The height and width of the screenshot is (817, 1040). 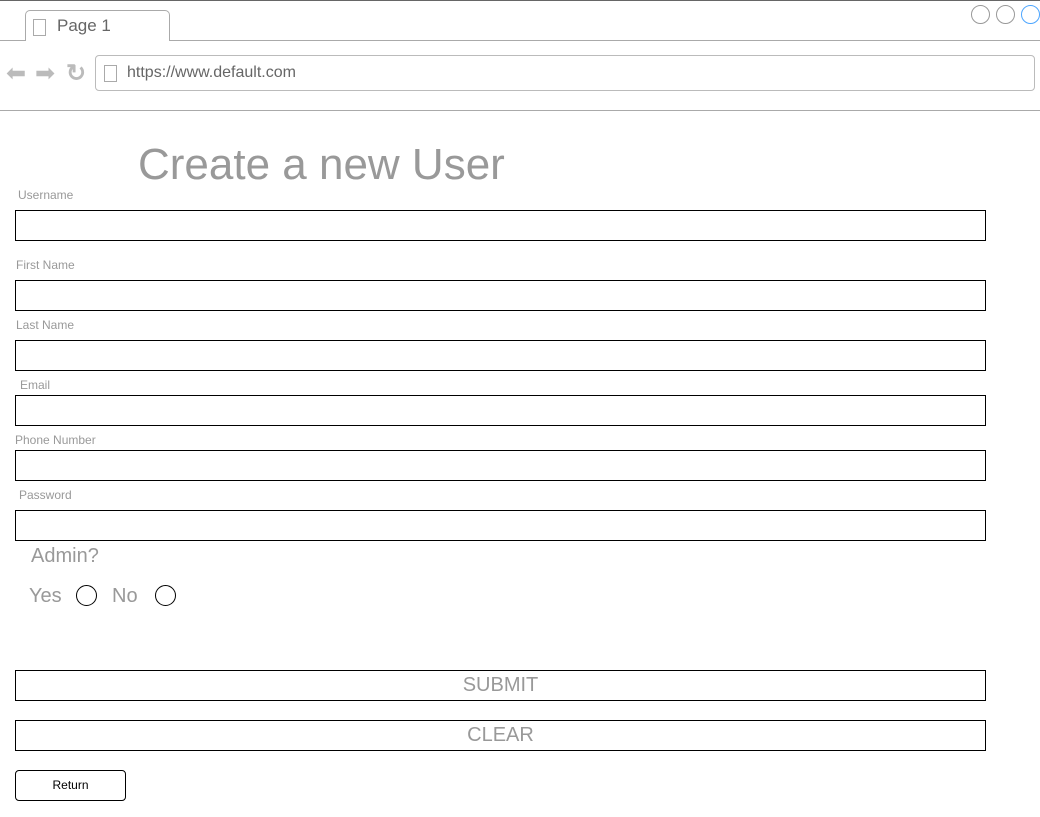 What do you see at coordinates (165, 595) in the screenshot?
I see `admin-no-radio` at bounding box center [165, 595].